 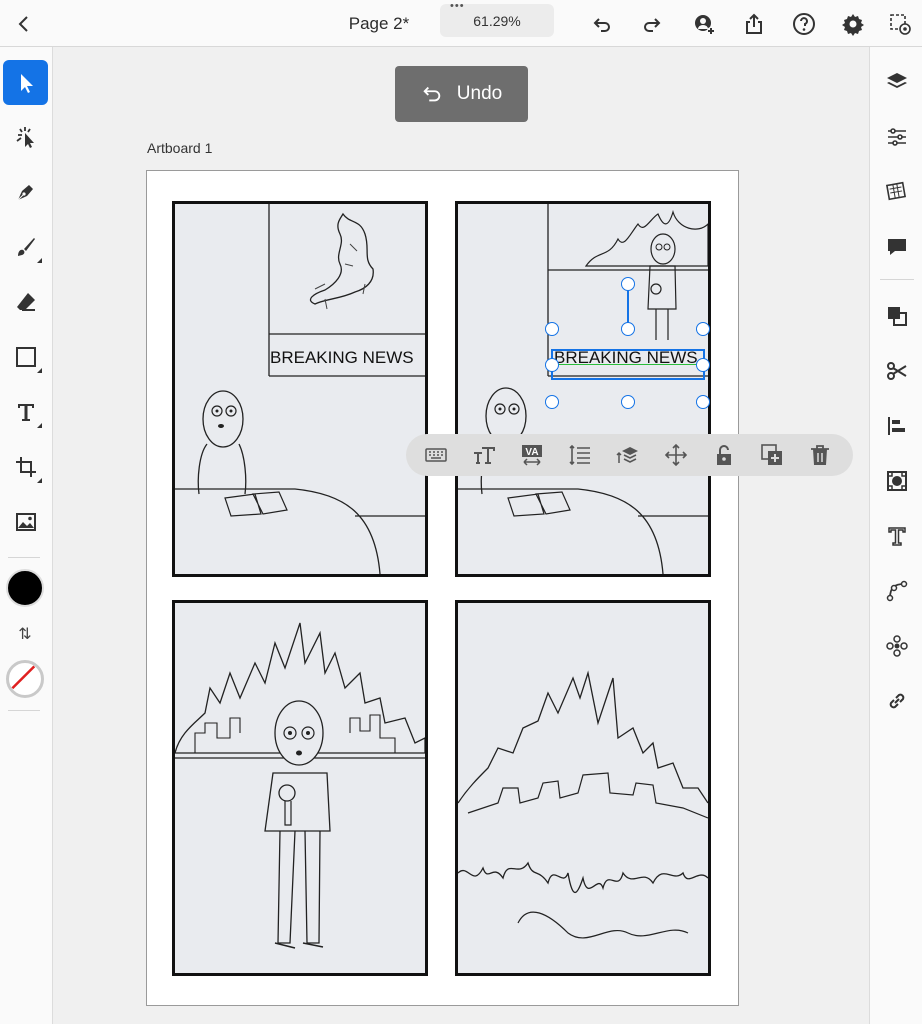 I want to click on swap-colors-icon: ⇅, so click(x=25, y=633).